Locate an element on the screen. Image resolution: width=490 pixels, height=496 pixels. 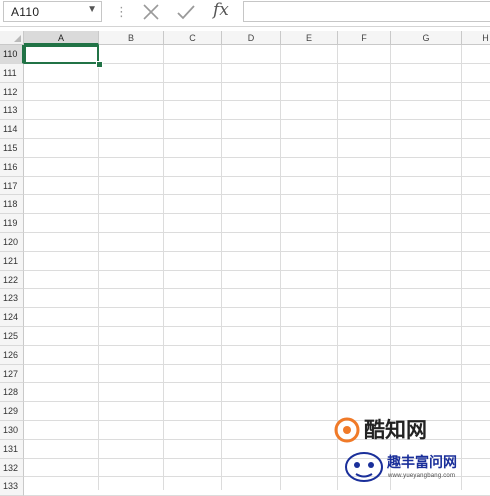
row-header-110: 110 is located at coordinates (12, 54).